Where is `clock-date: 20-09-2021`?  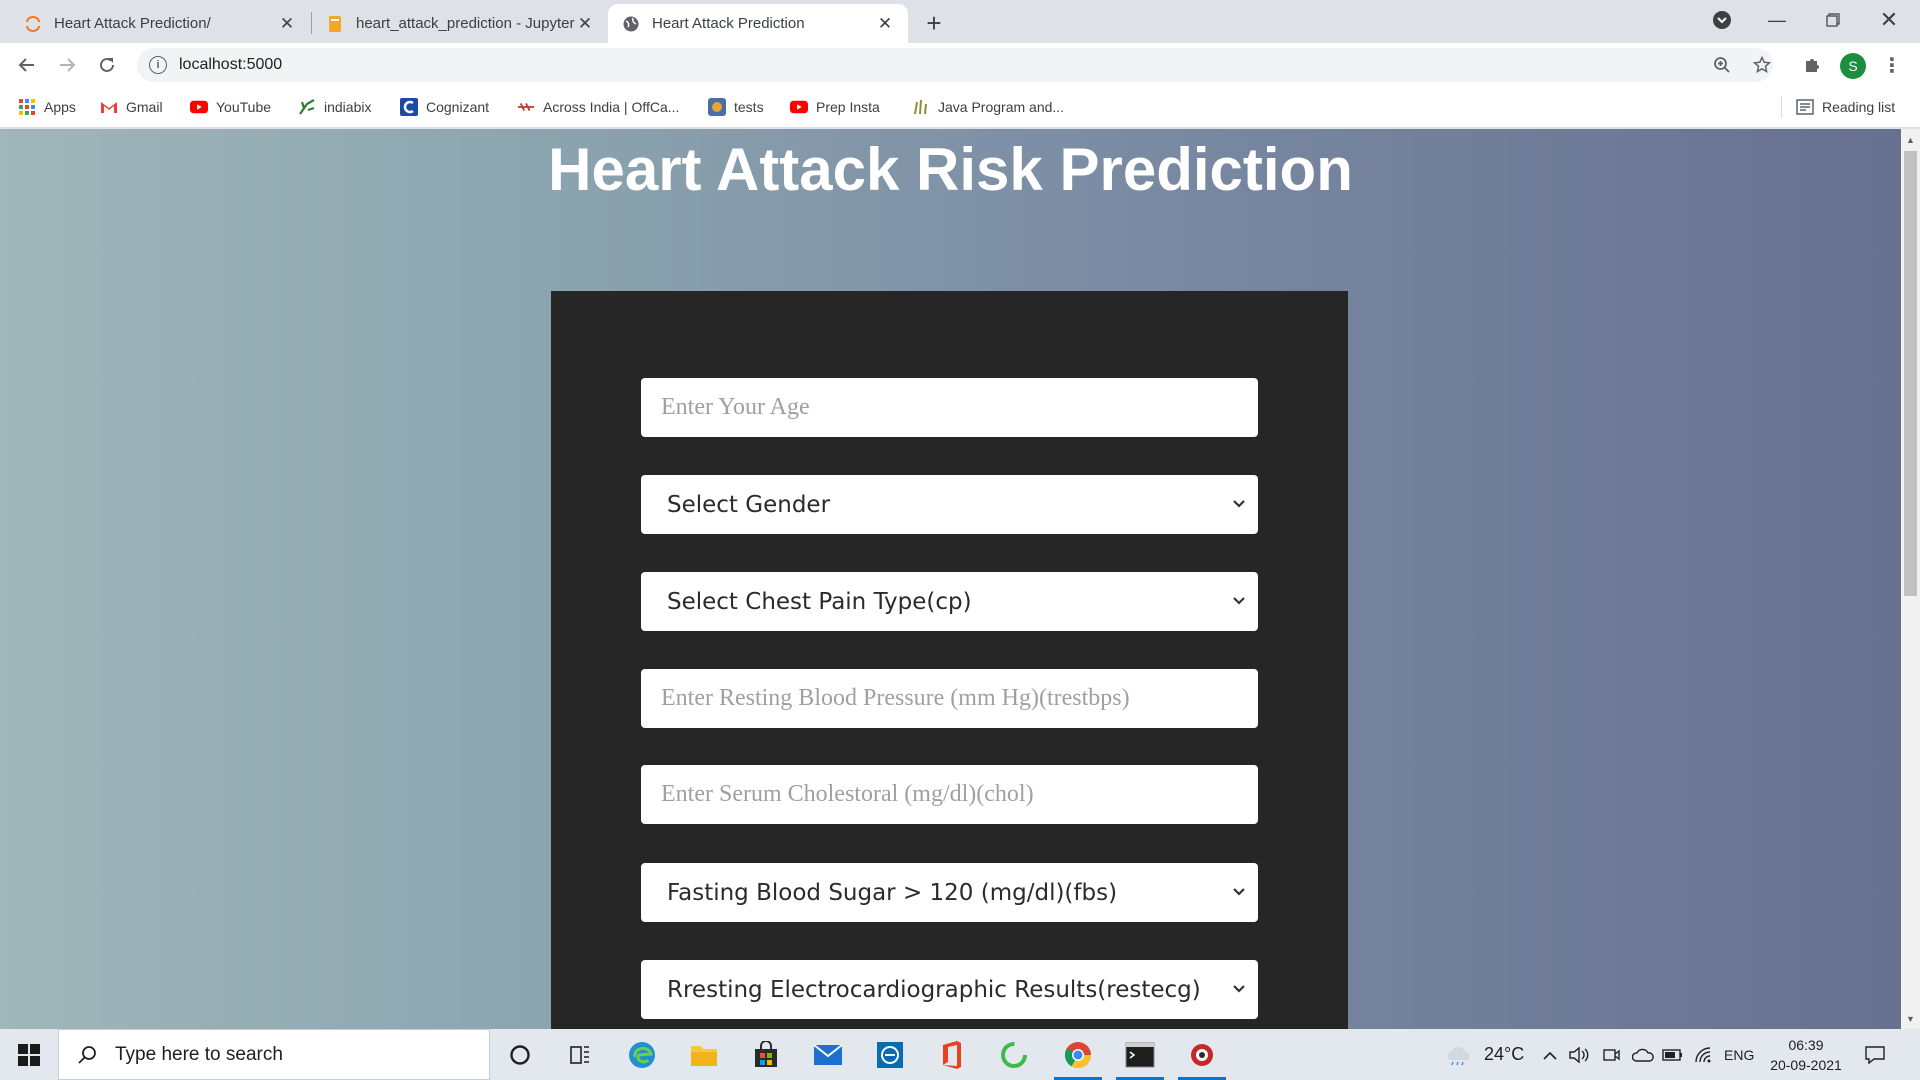 clock-date: 20-09-2021 is located at coordinates (1806, 1065).